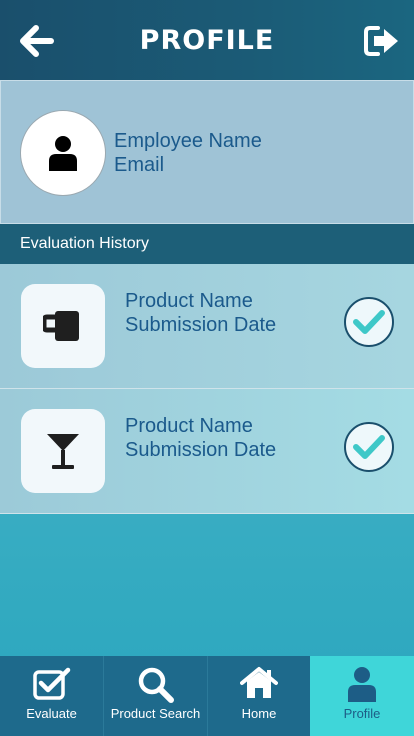 This screenshot has height=736, width=414. What do you see at coordinates (139, 165) in the screenshot?
I see `employee-email: Email` at bounding box center [139, 165].